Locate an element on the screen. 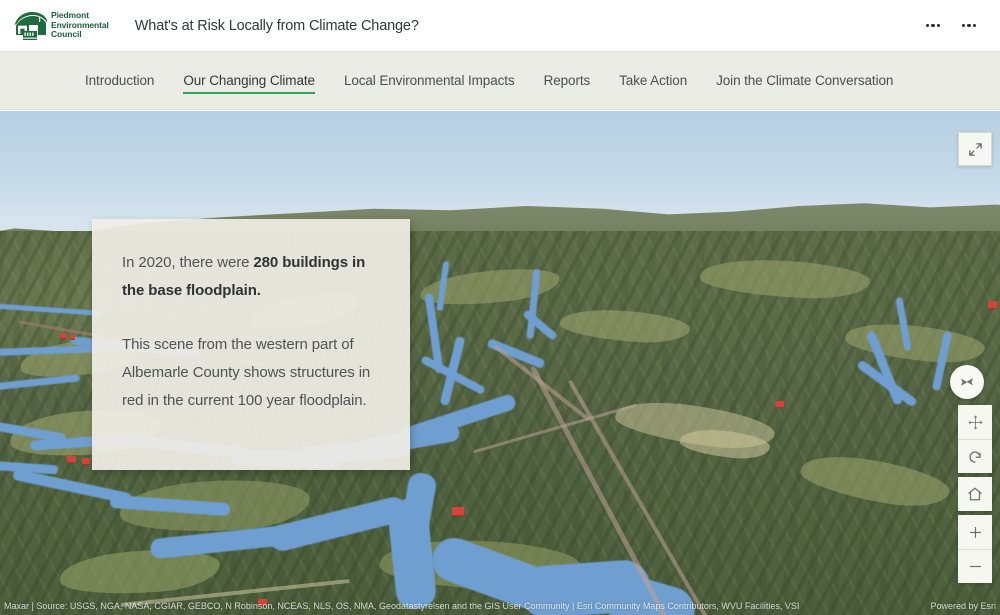 The image size is (1000, 615). expand-fullscreen-button is located at coordinates (975, 149).